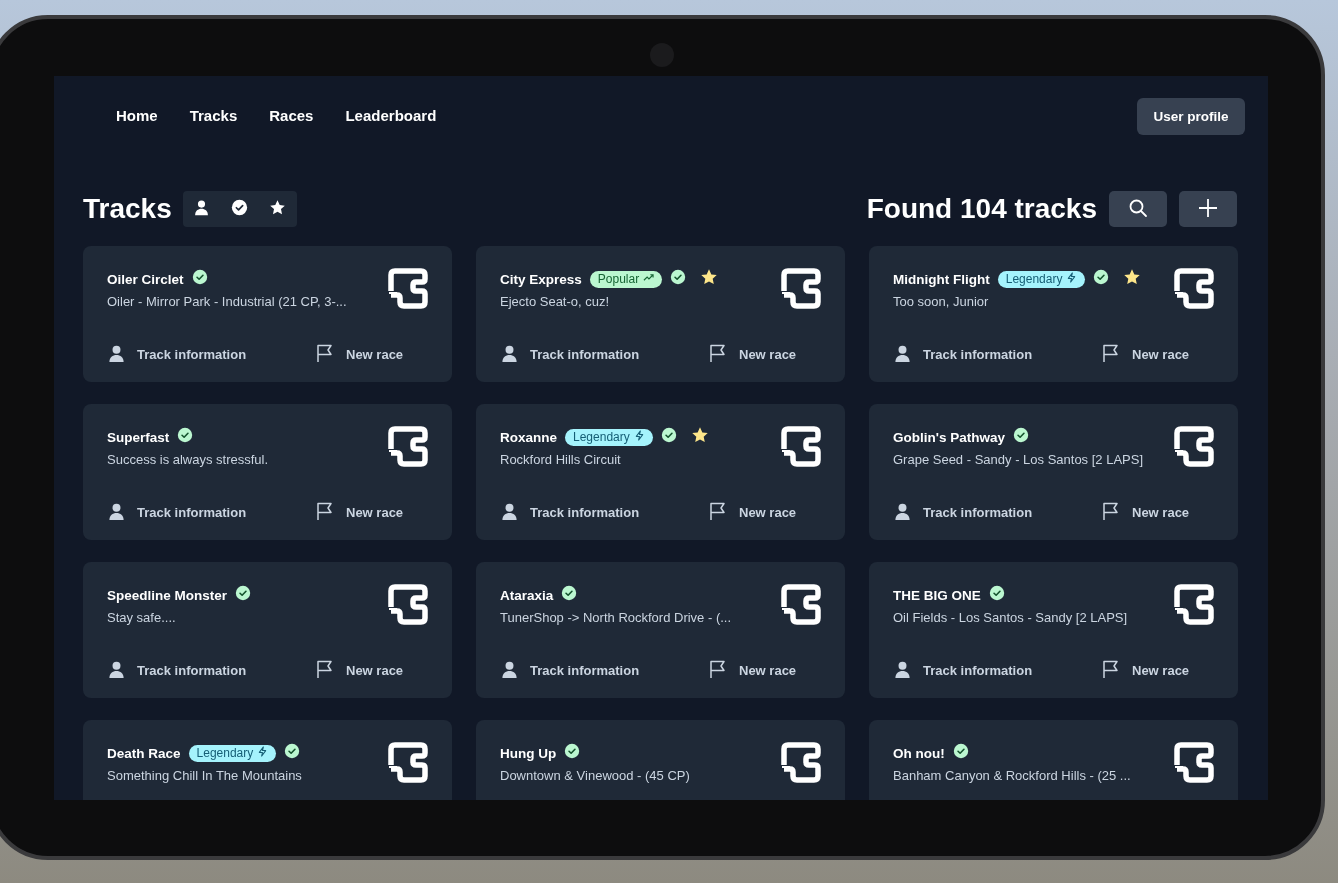 This screenshot has height=883, width=1338. Describe the element at coordinates (981, 209) in the screenshot. I see `track-count: Found 104 tracks` at that location.